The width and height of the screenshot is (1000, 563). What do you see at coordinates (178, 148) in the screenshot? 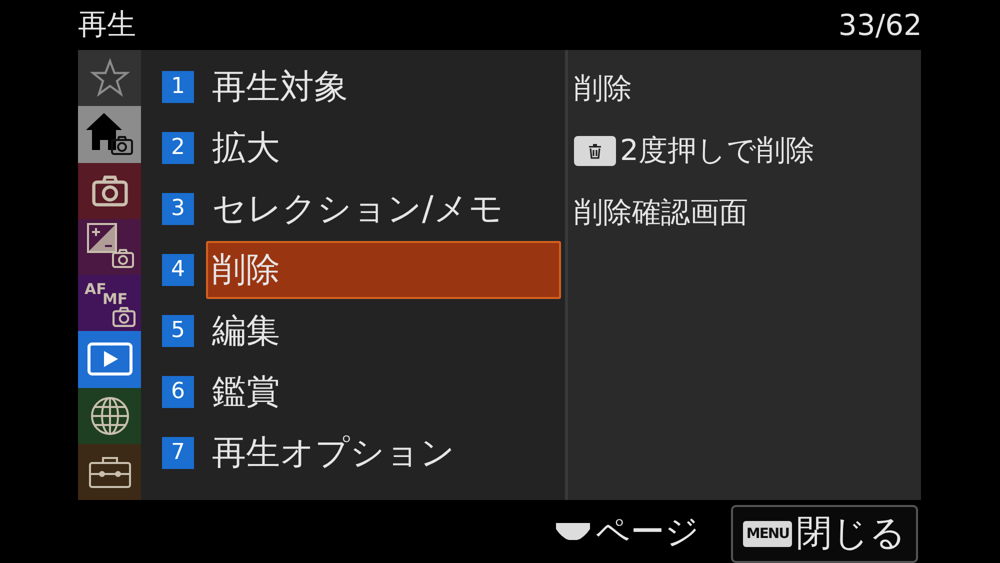
I see `number-badge: 2` at bounding box center [178, 148].